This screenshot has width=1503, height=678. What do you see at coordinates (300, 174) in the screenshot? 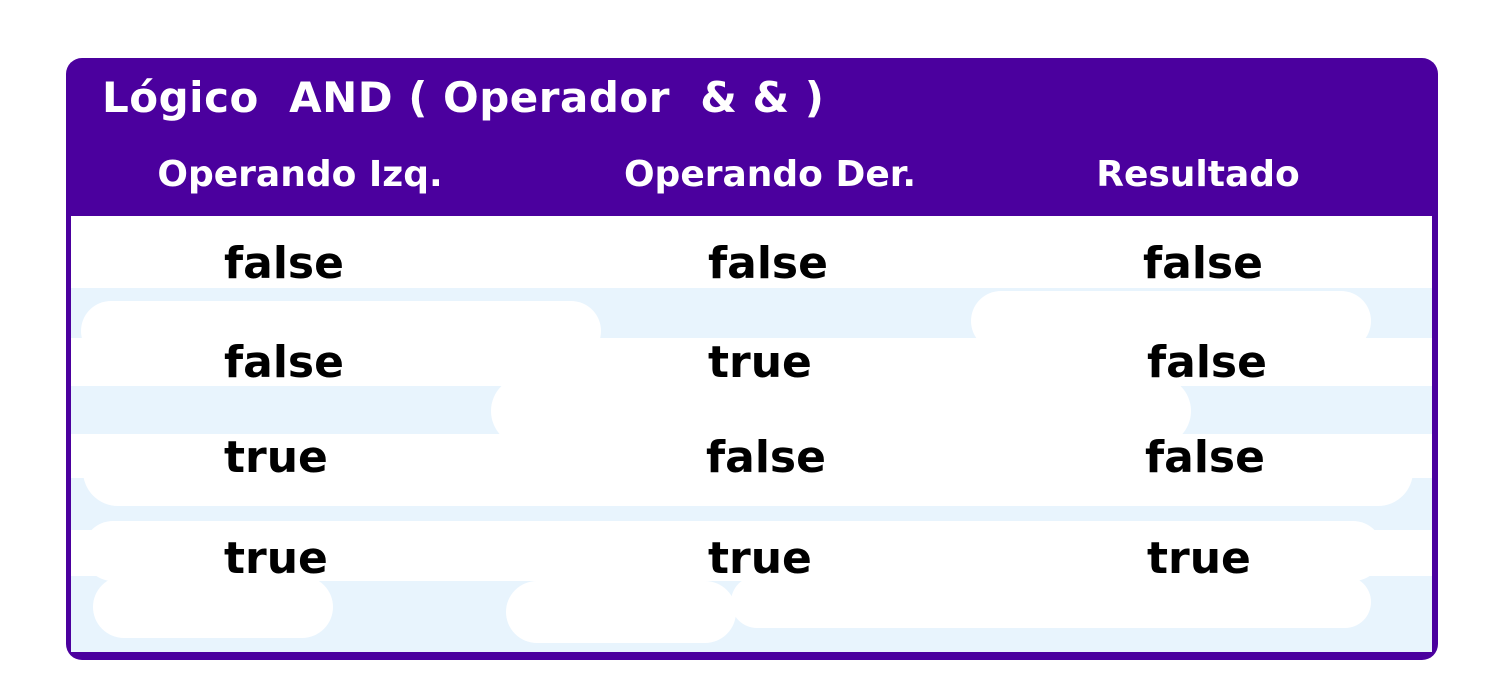
I see `column-header-left-operand: Operando Izq.` at bounding box center [300, 174].